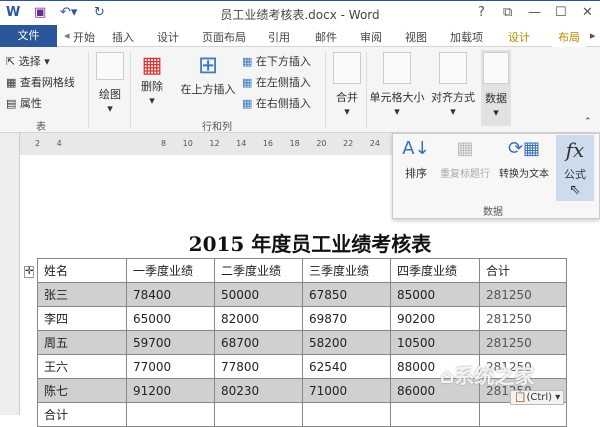 This screenshot has height=427, width=600. I want to click on tab-page-layout: 页面布局, so click(224, 37).